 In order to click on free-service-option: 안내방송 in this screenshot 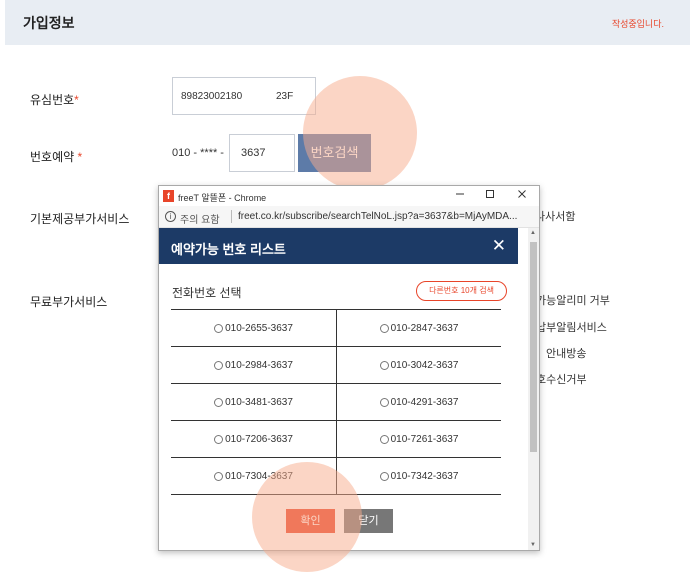, I will do `click(566, 354)`.